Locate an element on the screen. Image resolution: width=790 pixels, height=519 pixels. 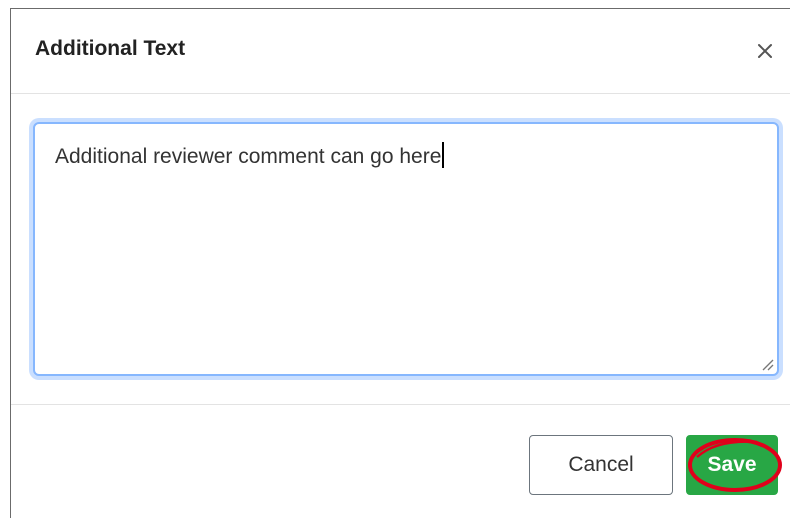
close-icon is located at coordinates (765, 51).